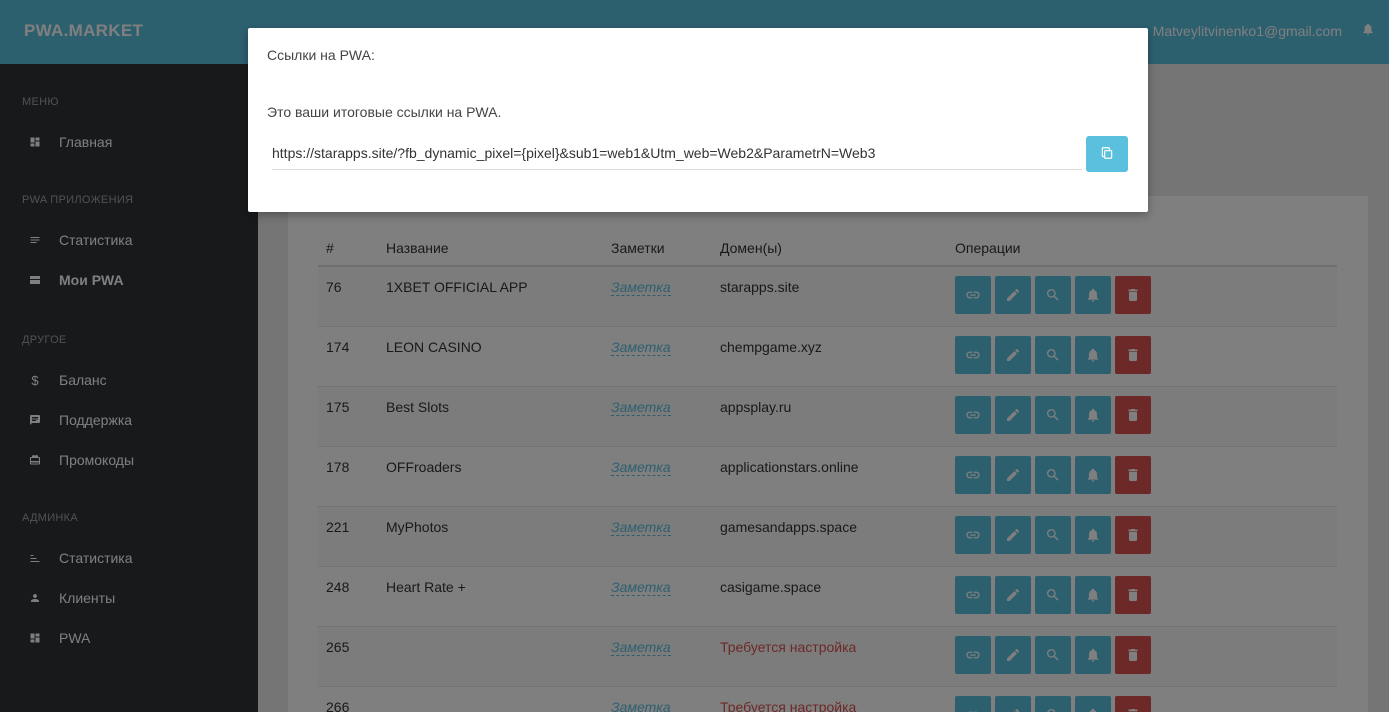  Describe the element at coordinates (321, 55) in the screenshot. I see `modal-title: Ссылки на PWA:` at that location.